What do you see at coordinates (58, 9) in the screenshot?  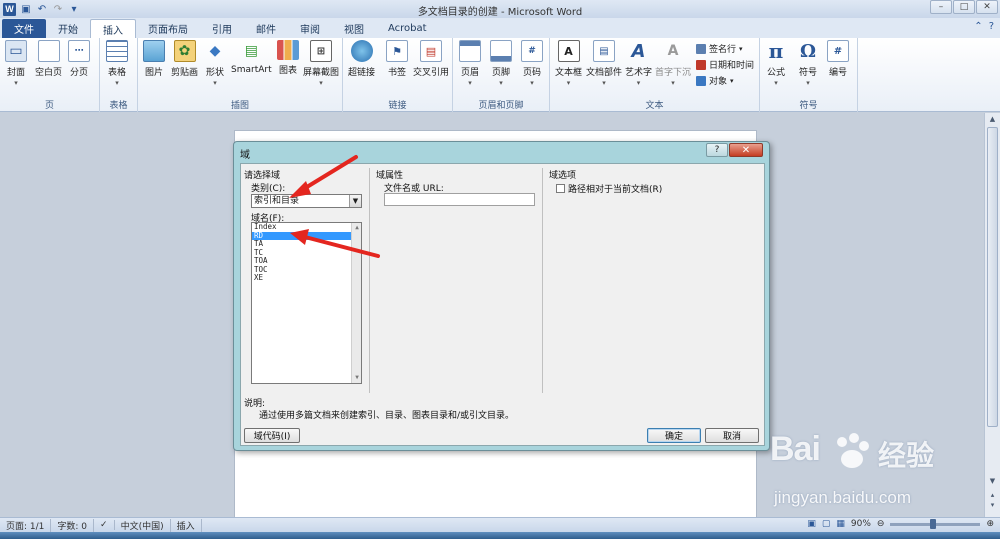 I see `redo-icon: ↷` at bounding box center [58, 9].